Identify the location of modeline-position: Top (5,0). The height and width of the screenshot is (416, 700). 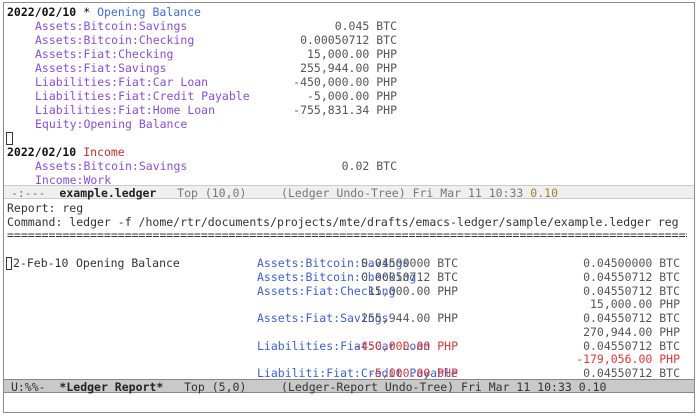
(215, 387).